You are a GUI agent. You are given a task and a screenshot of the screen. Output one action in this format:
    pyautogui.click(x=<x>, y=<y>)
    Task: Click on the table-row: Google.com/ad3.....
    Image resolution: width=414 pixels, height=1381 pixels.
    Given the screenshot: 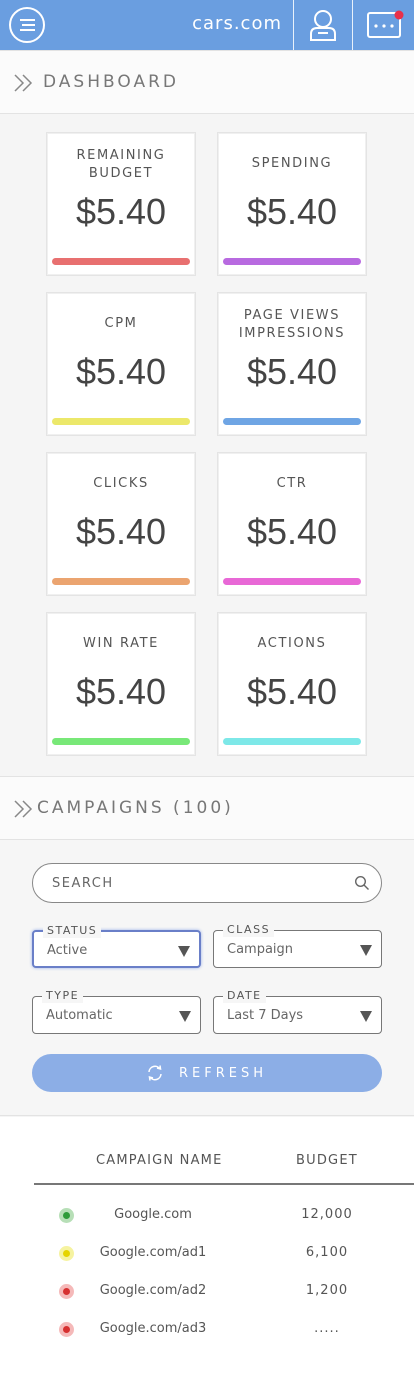 What is the action you would take?
    pyautogui.click(x=207, y=1330)
    